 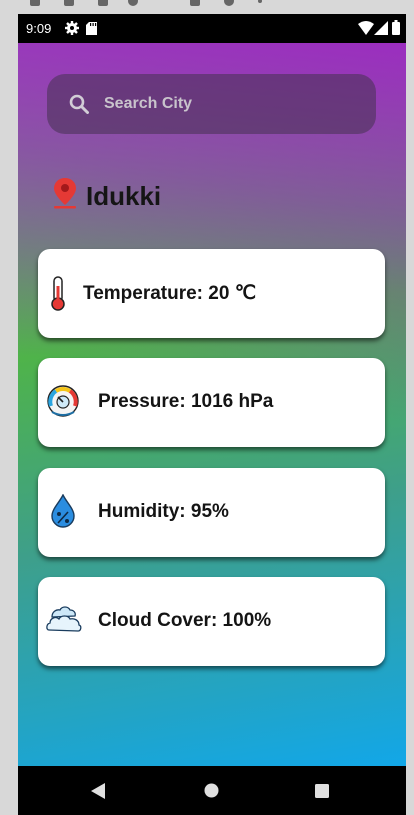 What do you see at coordinates (366, 28) in the screenshot?
I see `wifi-icon` at bounding box center [366, 28].